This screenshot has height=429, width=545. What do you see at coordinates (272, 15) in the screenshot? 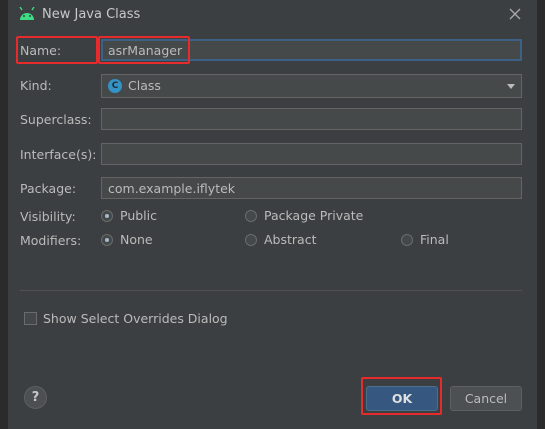
I see `title-bar: New Java Class` at bounding box center [272, 15].